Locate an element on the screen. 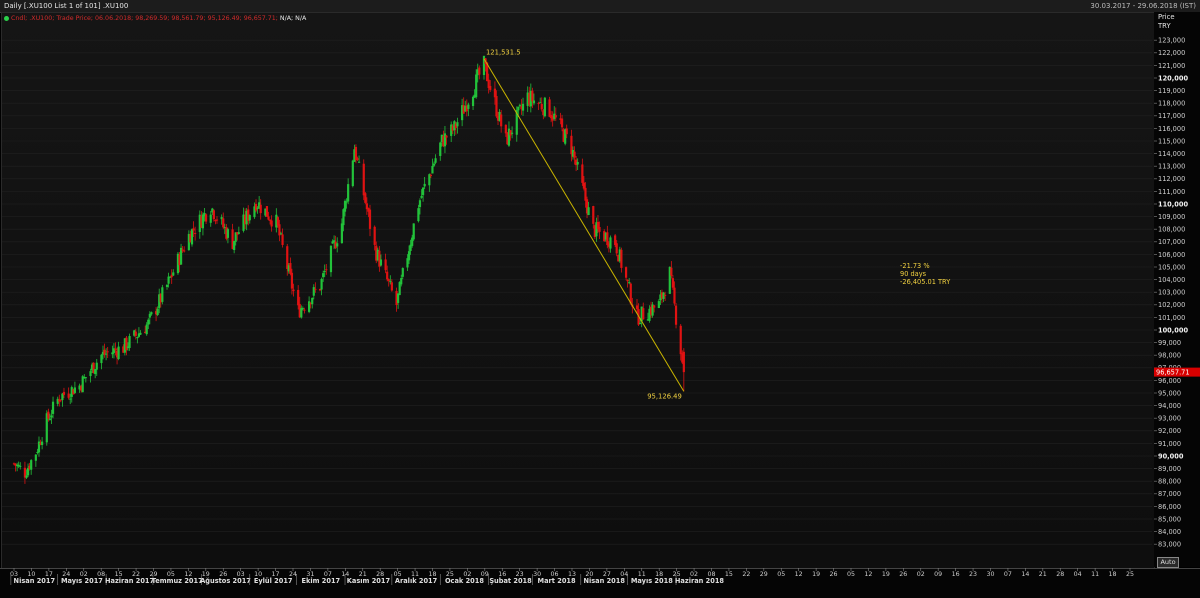 The height and width of the screenshot is (598, 1200). month-label: Nisan 2017 is located at coordinates (35, 581).